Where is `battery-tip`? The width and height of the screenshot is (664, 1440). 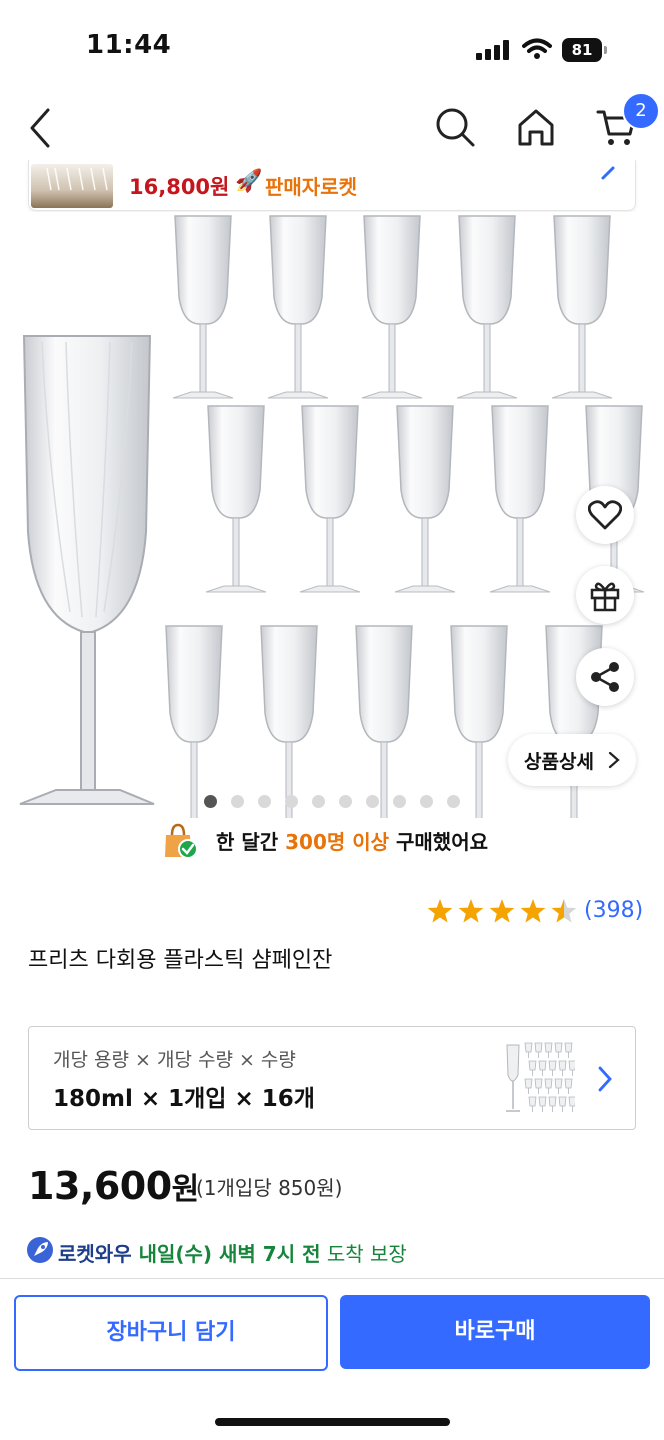 battery-tip is located at coordinates (605, 50).